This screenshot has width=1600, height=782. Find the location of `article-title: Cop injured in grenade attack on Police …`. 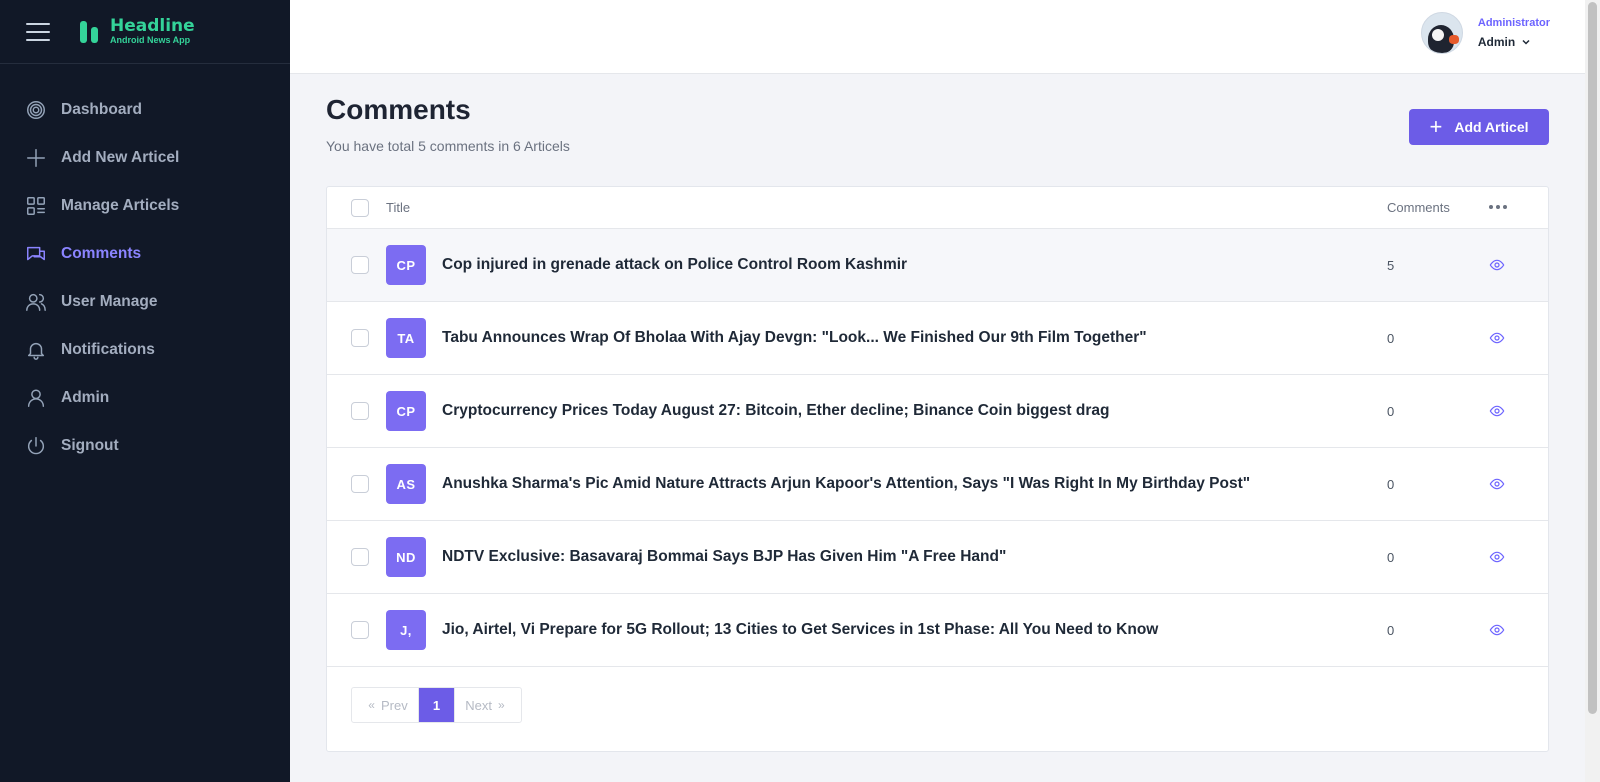

article-title: Cop injured in grenade attack on Police … is located at coordinates (674, 265).